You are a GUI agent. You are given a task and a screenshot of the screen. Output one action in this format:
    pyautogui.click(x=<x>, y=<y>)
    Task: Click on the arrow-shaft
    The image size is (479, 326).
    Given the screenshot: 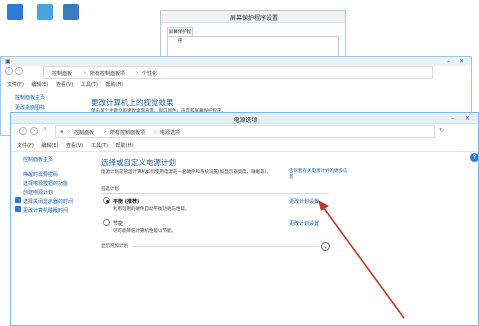 What is the action you would take?
    pyautogui.click(x=363, y=262)
    